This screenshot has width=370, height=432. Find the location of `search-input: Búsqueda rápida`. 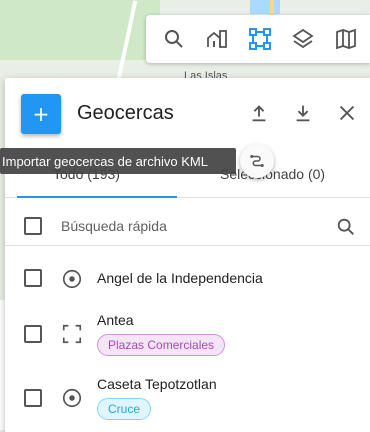

search-input: Búsqueda rápida is located at coordinates (114, 226).